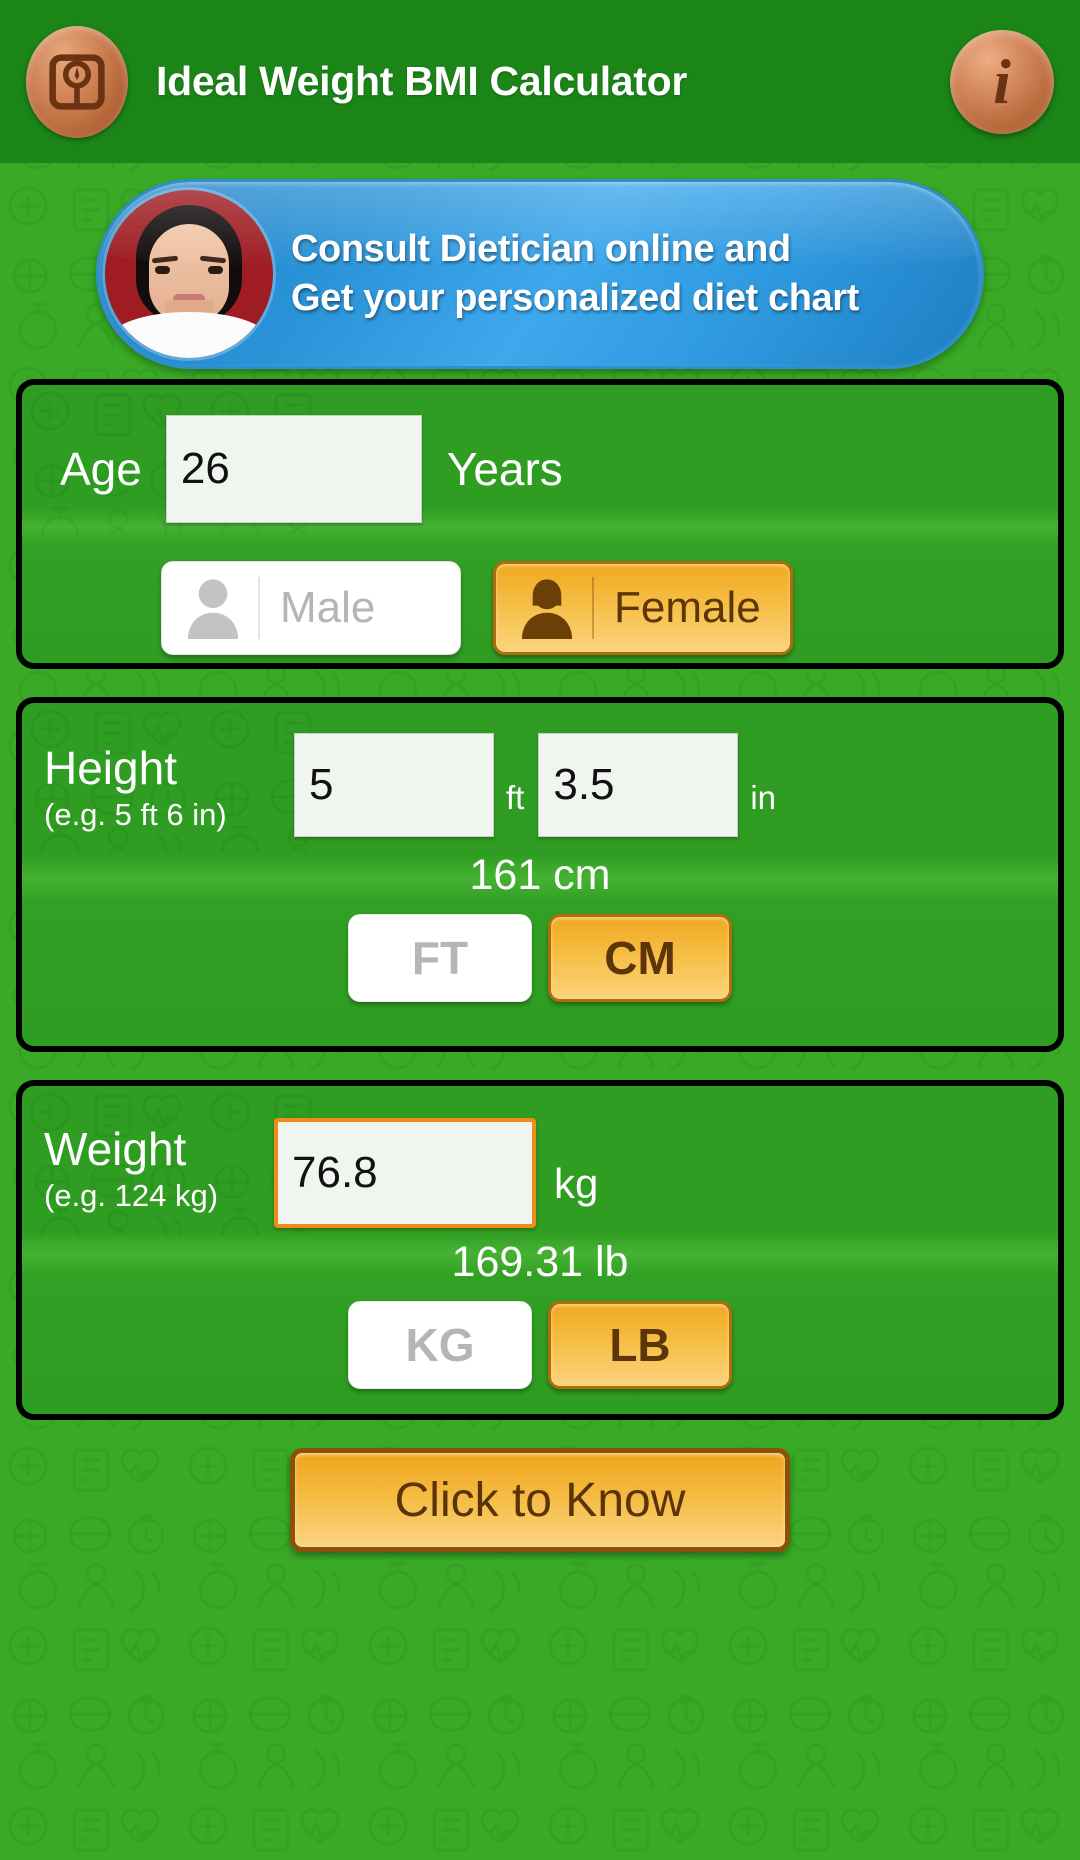  I want to click on height-feet-input, so click(394, 785).